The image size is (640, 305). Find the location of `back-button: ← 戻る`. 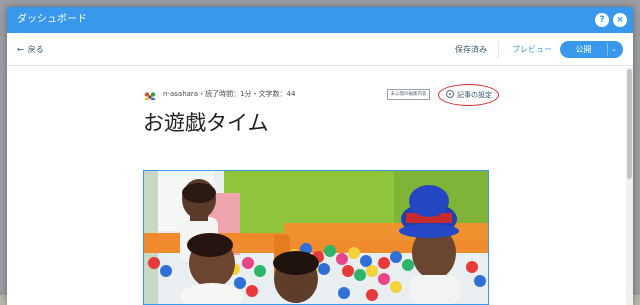

back-button: ← 戻る is located at coordinates (30, 49).